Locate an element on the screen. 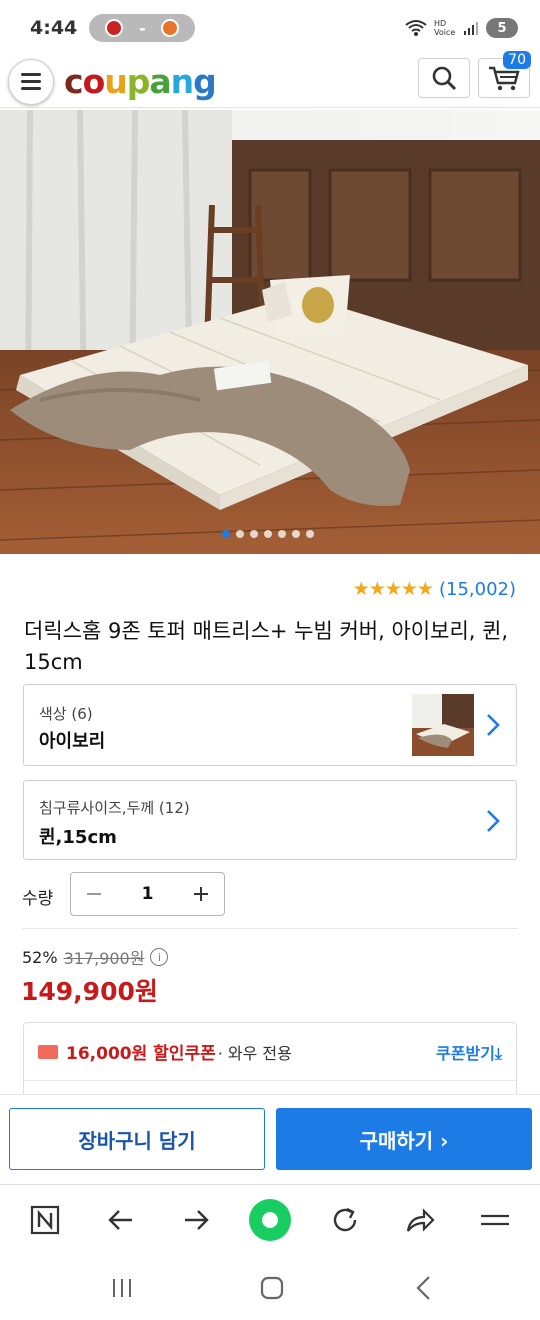 This screenshot has width=540, height=1320. logo-letter: a is located at coordinates (160, 81).